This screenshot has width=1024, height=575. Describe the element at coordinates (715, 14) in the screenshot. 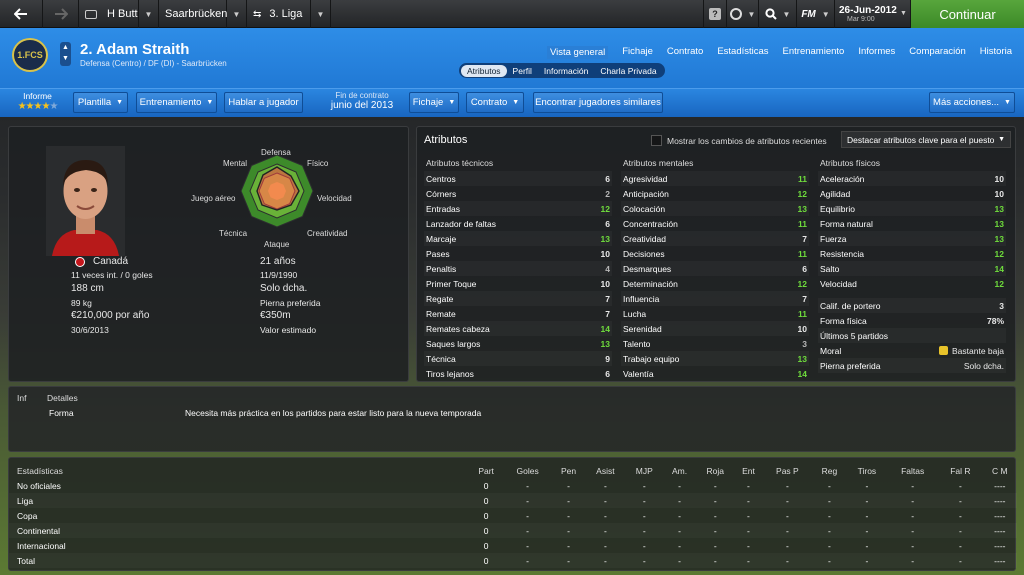

I see `help-button: ?` at that location.